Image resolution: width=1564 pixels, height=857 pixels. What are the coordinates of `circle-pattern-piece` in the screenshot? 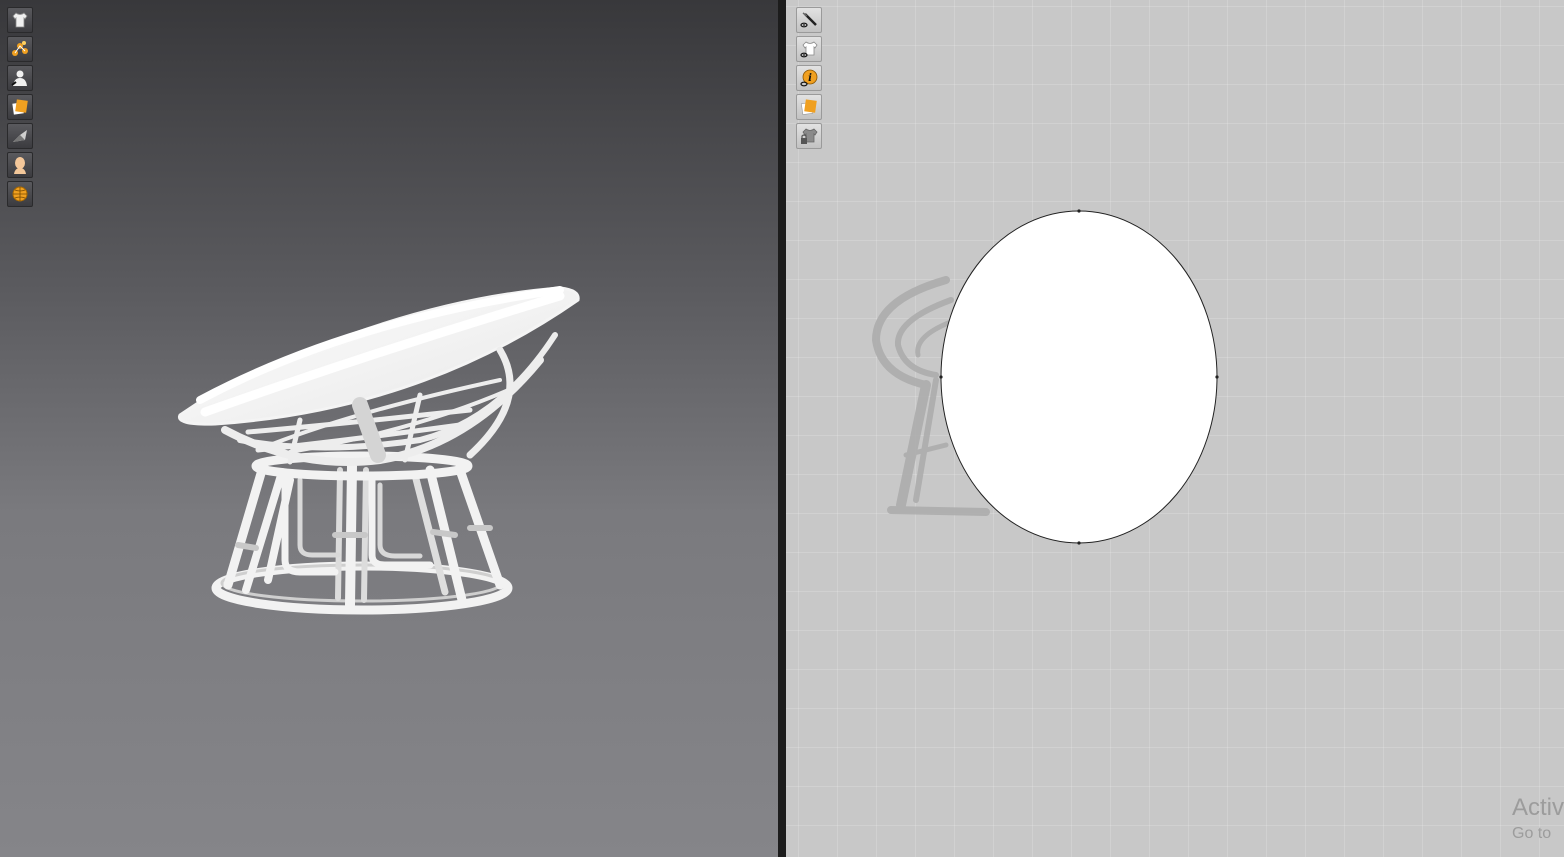 It's located at (1079, 377).